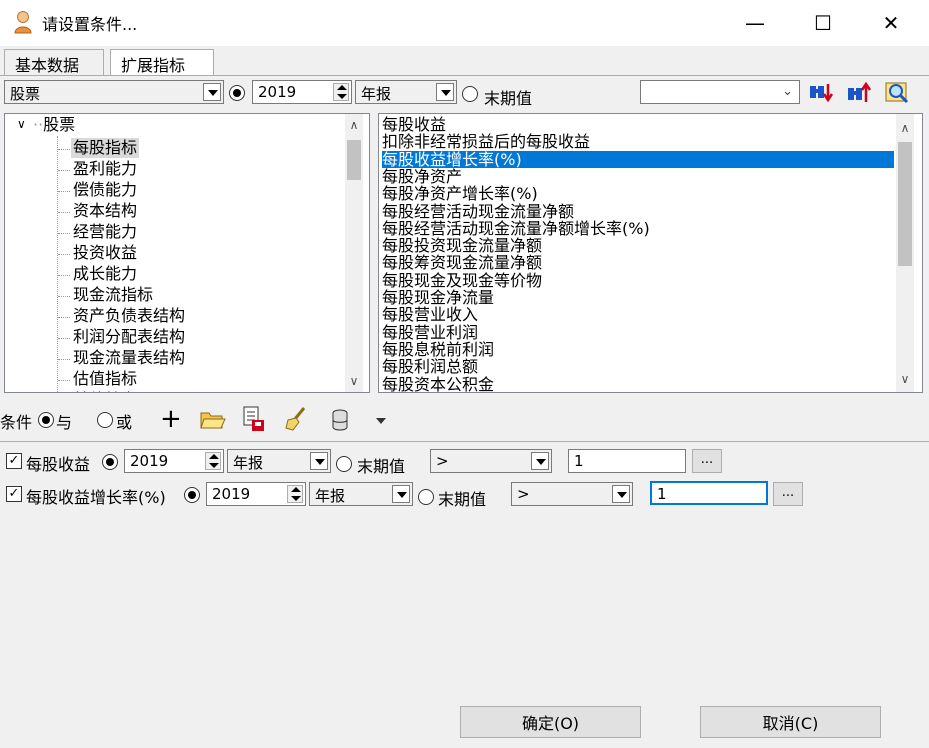  What do you see at coordinates (105, 379) in the screenshot?
I see `tree-item: 估值指标` at bounding box center [105, 379].